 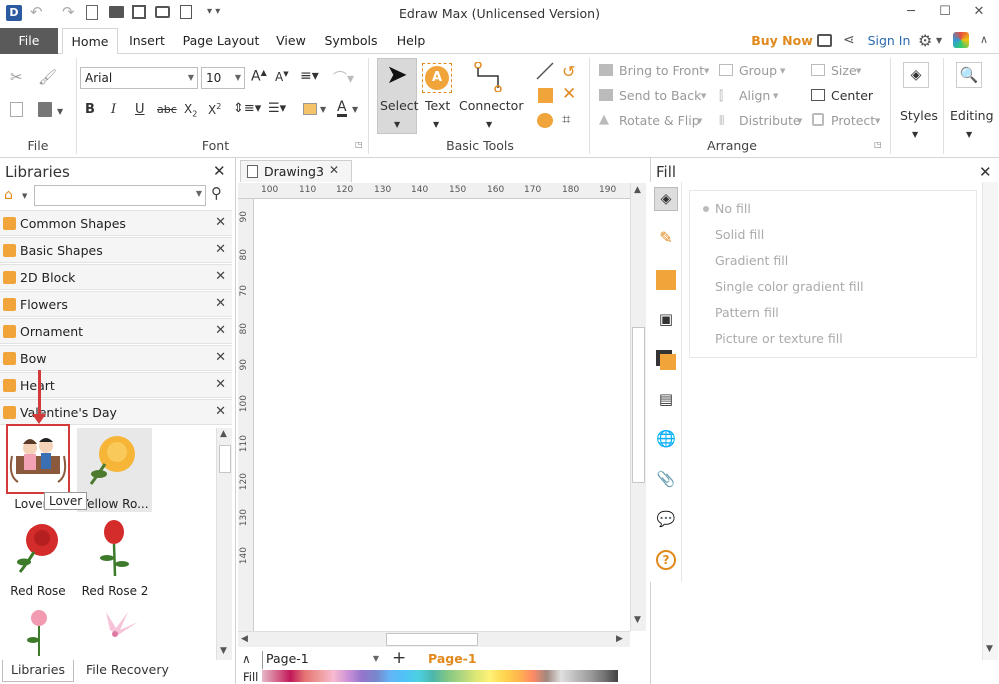 What do you see at coordinates (491, 105) in the screenshot?
I see `connector-tool-label: Connector` at bounding box center [491, 105].